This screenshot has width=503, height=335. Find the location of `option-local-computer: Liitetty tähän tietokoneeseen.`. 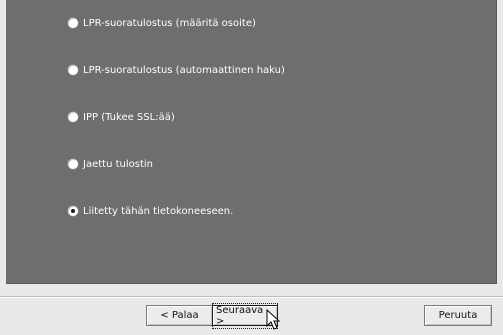

option-local-computer: Liitetty tähän tietokoneeseen. is located at coordinates (176, 211).